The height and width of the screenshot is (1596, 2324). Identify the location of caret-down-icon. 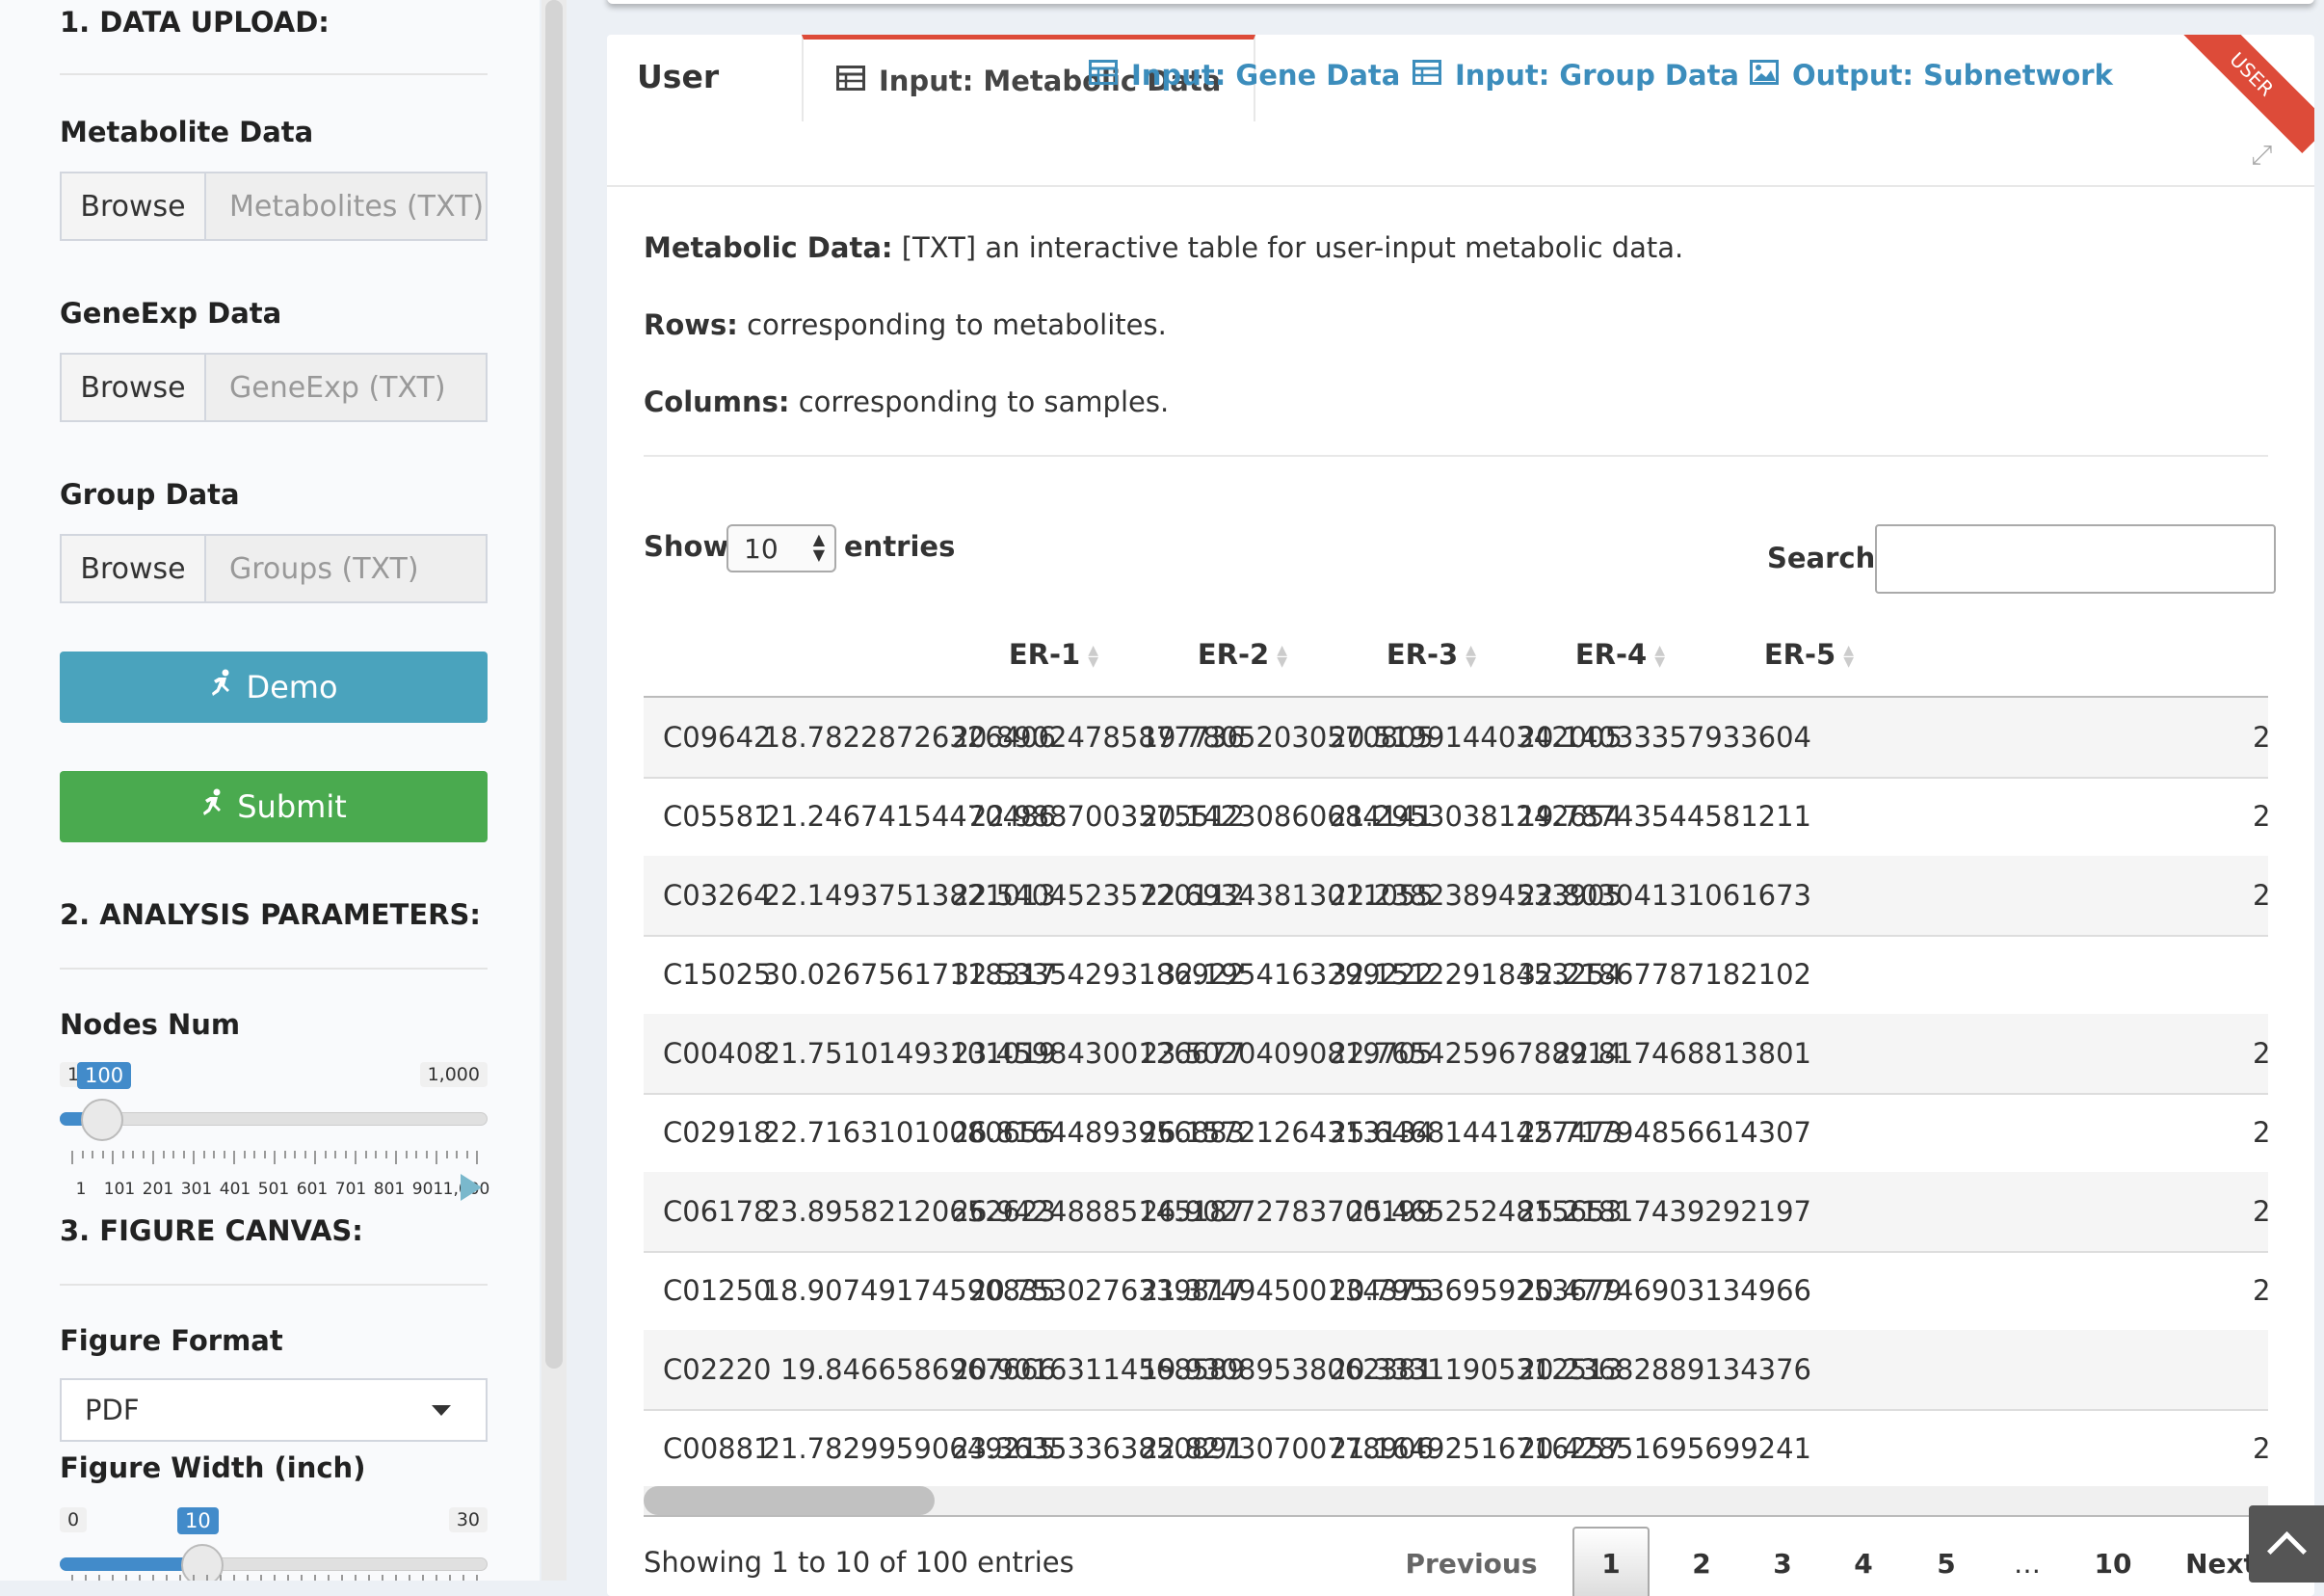
(442, 1410).